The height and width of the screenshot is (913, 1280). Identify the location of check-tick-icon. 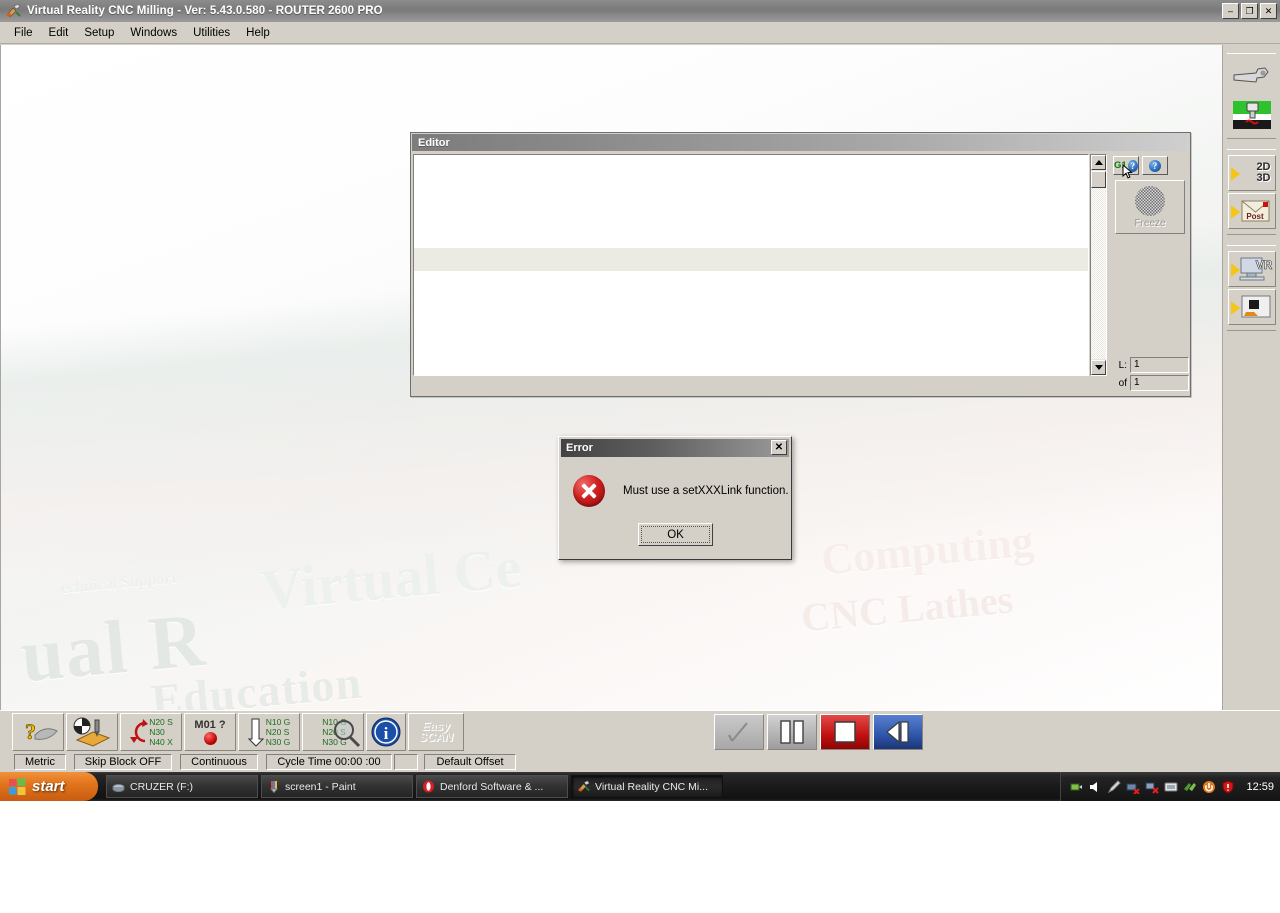
(738, 732).